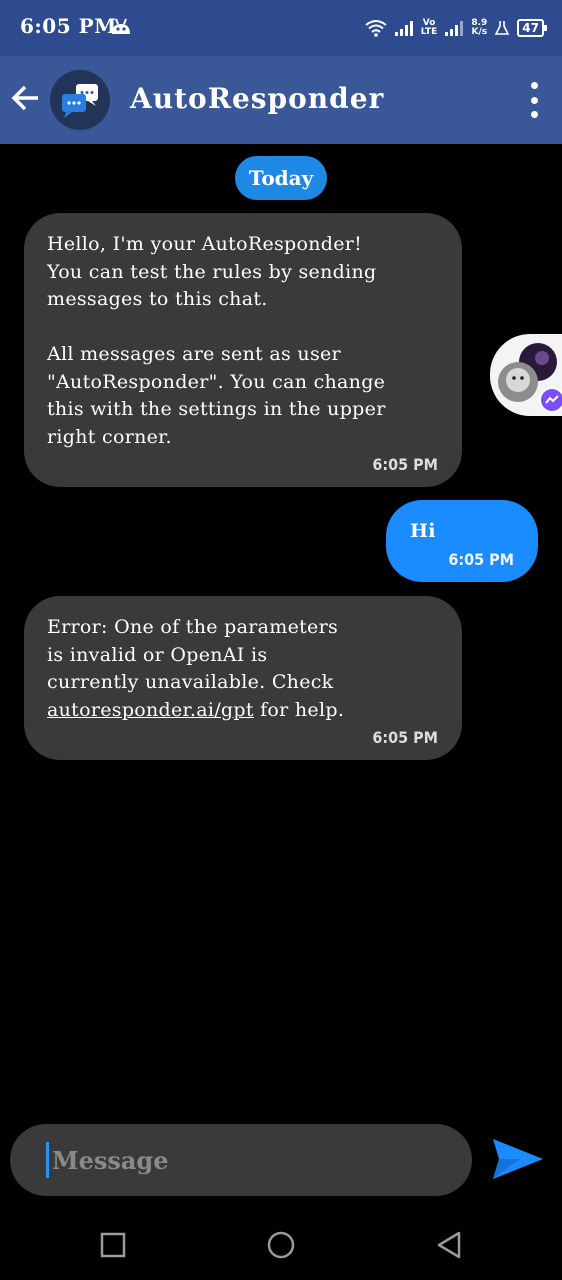  Describe the element at coordinates (281, 178) in the screenshot. I see `date-separator: Today` at that location.